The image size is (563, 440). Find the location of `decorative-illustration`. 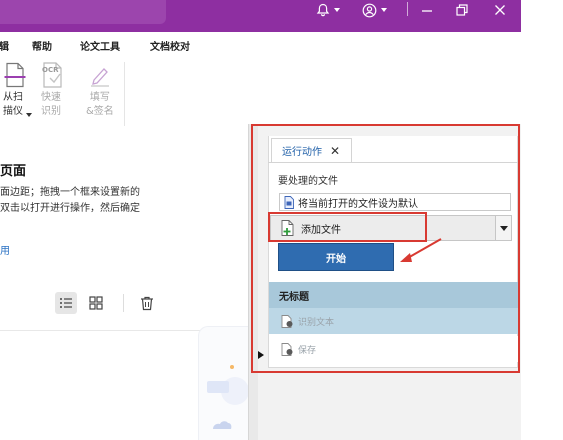

decorative-illustration is located at coordinates (224, 383).